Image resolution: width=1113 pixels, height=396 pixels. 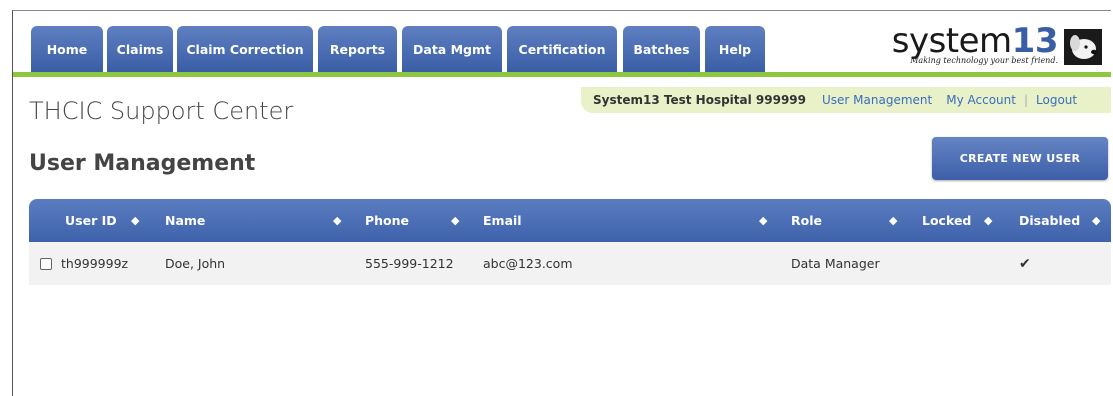 I want to click on my-account-link: My Account, so click(x=981, y=100).